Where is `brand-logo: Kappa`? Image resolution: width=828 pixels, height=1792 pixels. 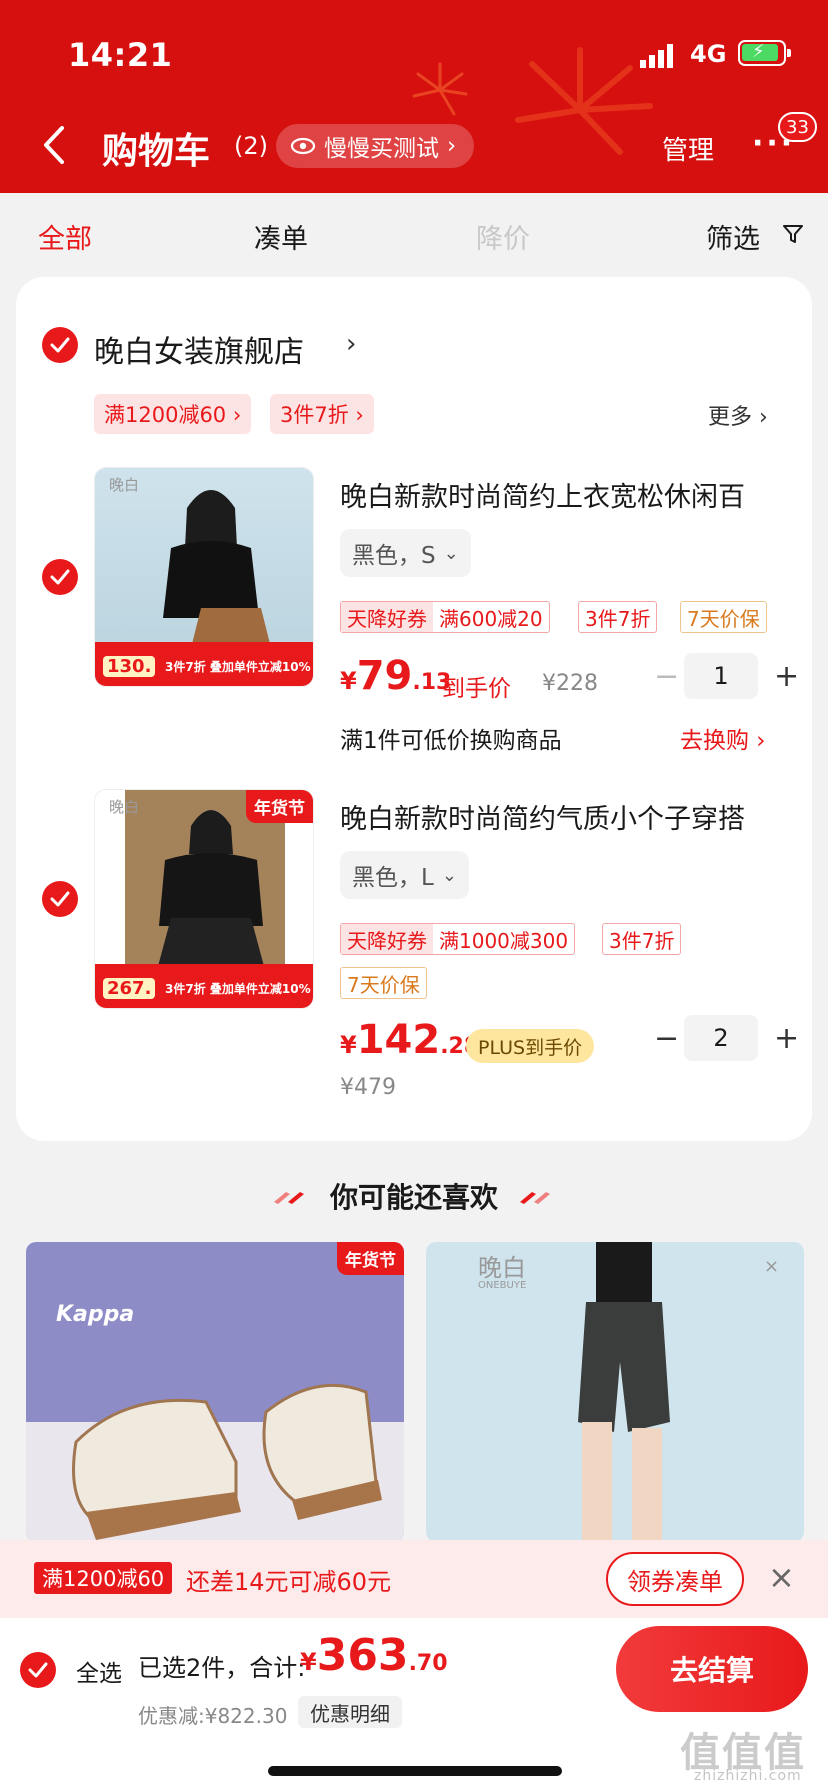 brand-logo: Kappa is located at coordinates (95, 1314).